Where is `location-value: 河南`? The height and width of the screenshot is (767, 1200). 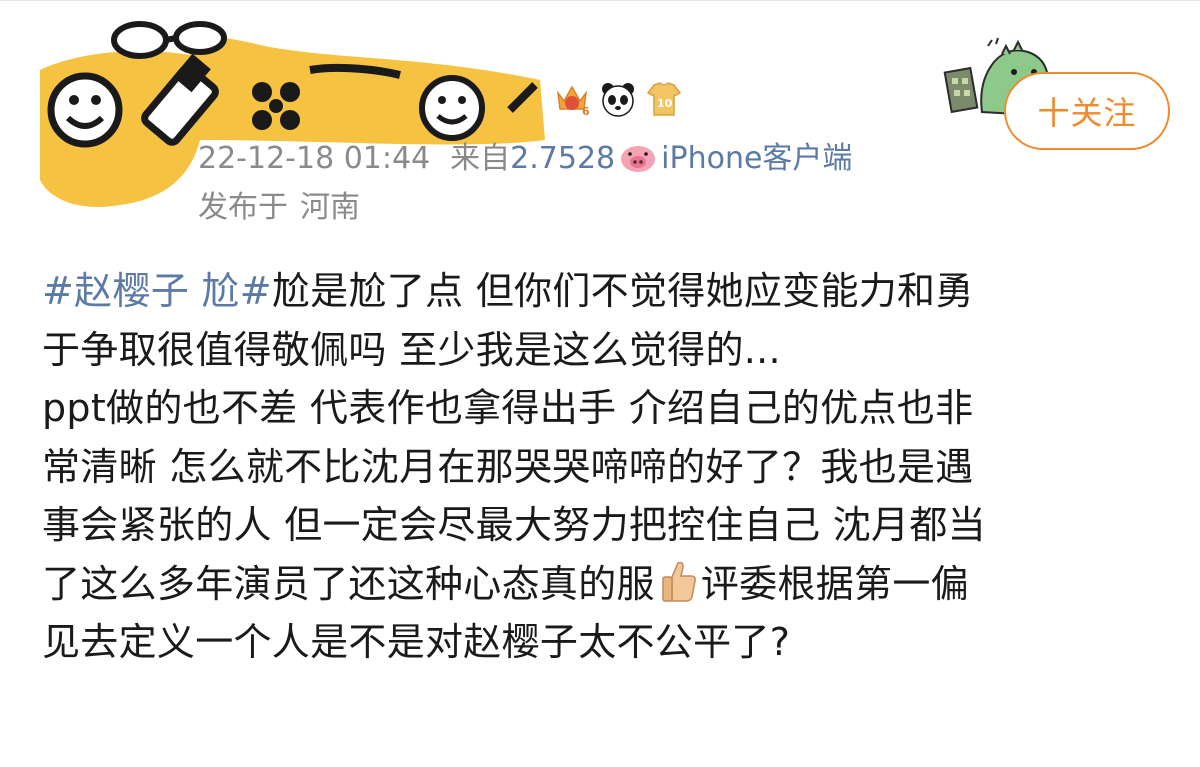 location-value: 河南 is located at coordinates (330, 207).